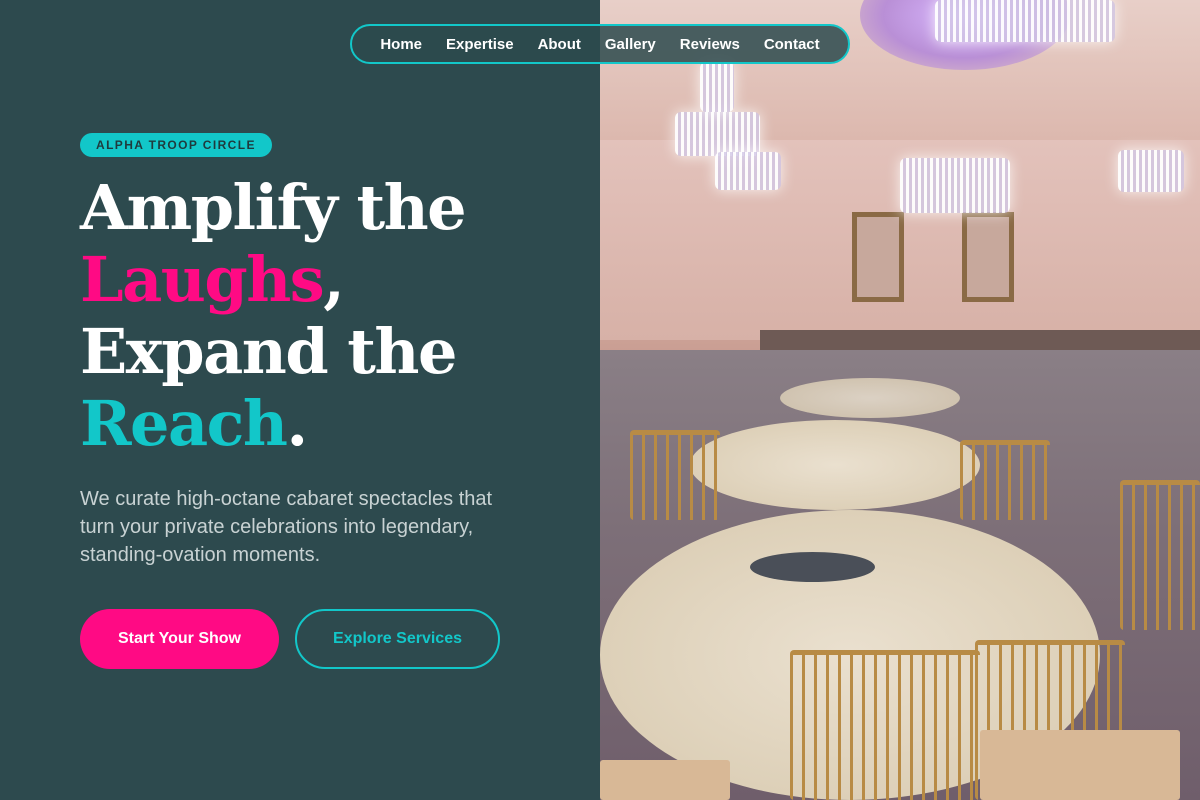  Describe the element at coordinates (559, 44) in the screenshot. I see `nav-about: About` at that location.